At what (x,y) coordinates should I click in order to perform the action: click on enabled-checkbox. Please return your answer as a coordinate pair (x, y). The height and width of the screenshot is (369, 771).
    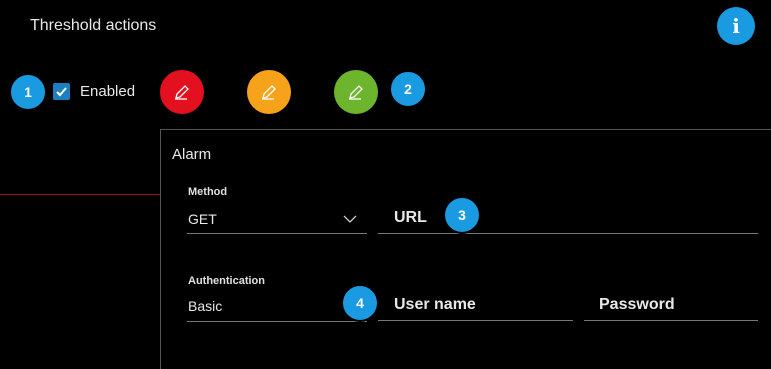
    Looking at the image, I should click on (61, 91).